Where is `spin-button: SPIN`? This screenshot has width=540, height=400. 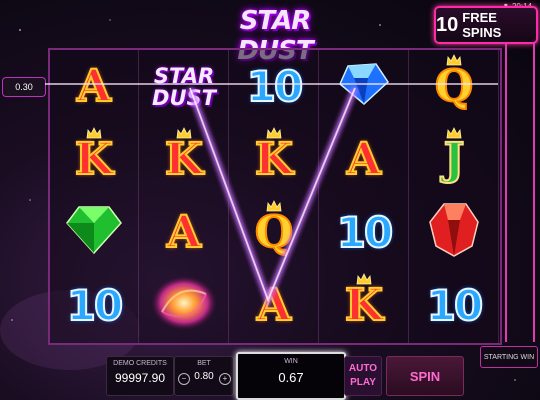
spin-button: SPIN is located at coordinates (425, 376).